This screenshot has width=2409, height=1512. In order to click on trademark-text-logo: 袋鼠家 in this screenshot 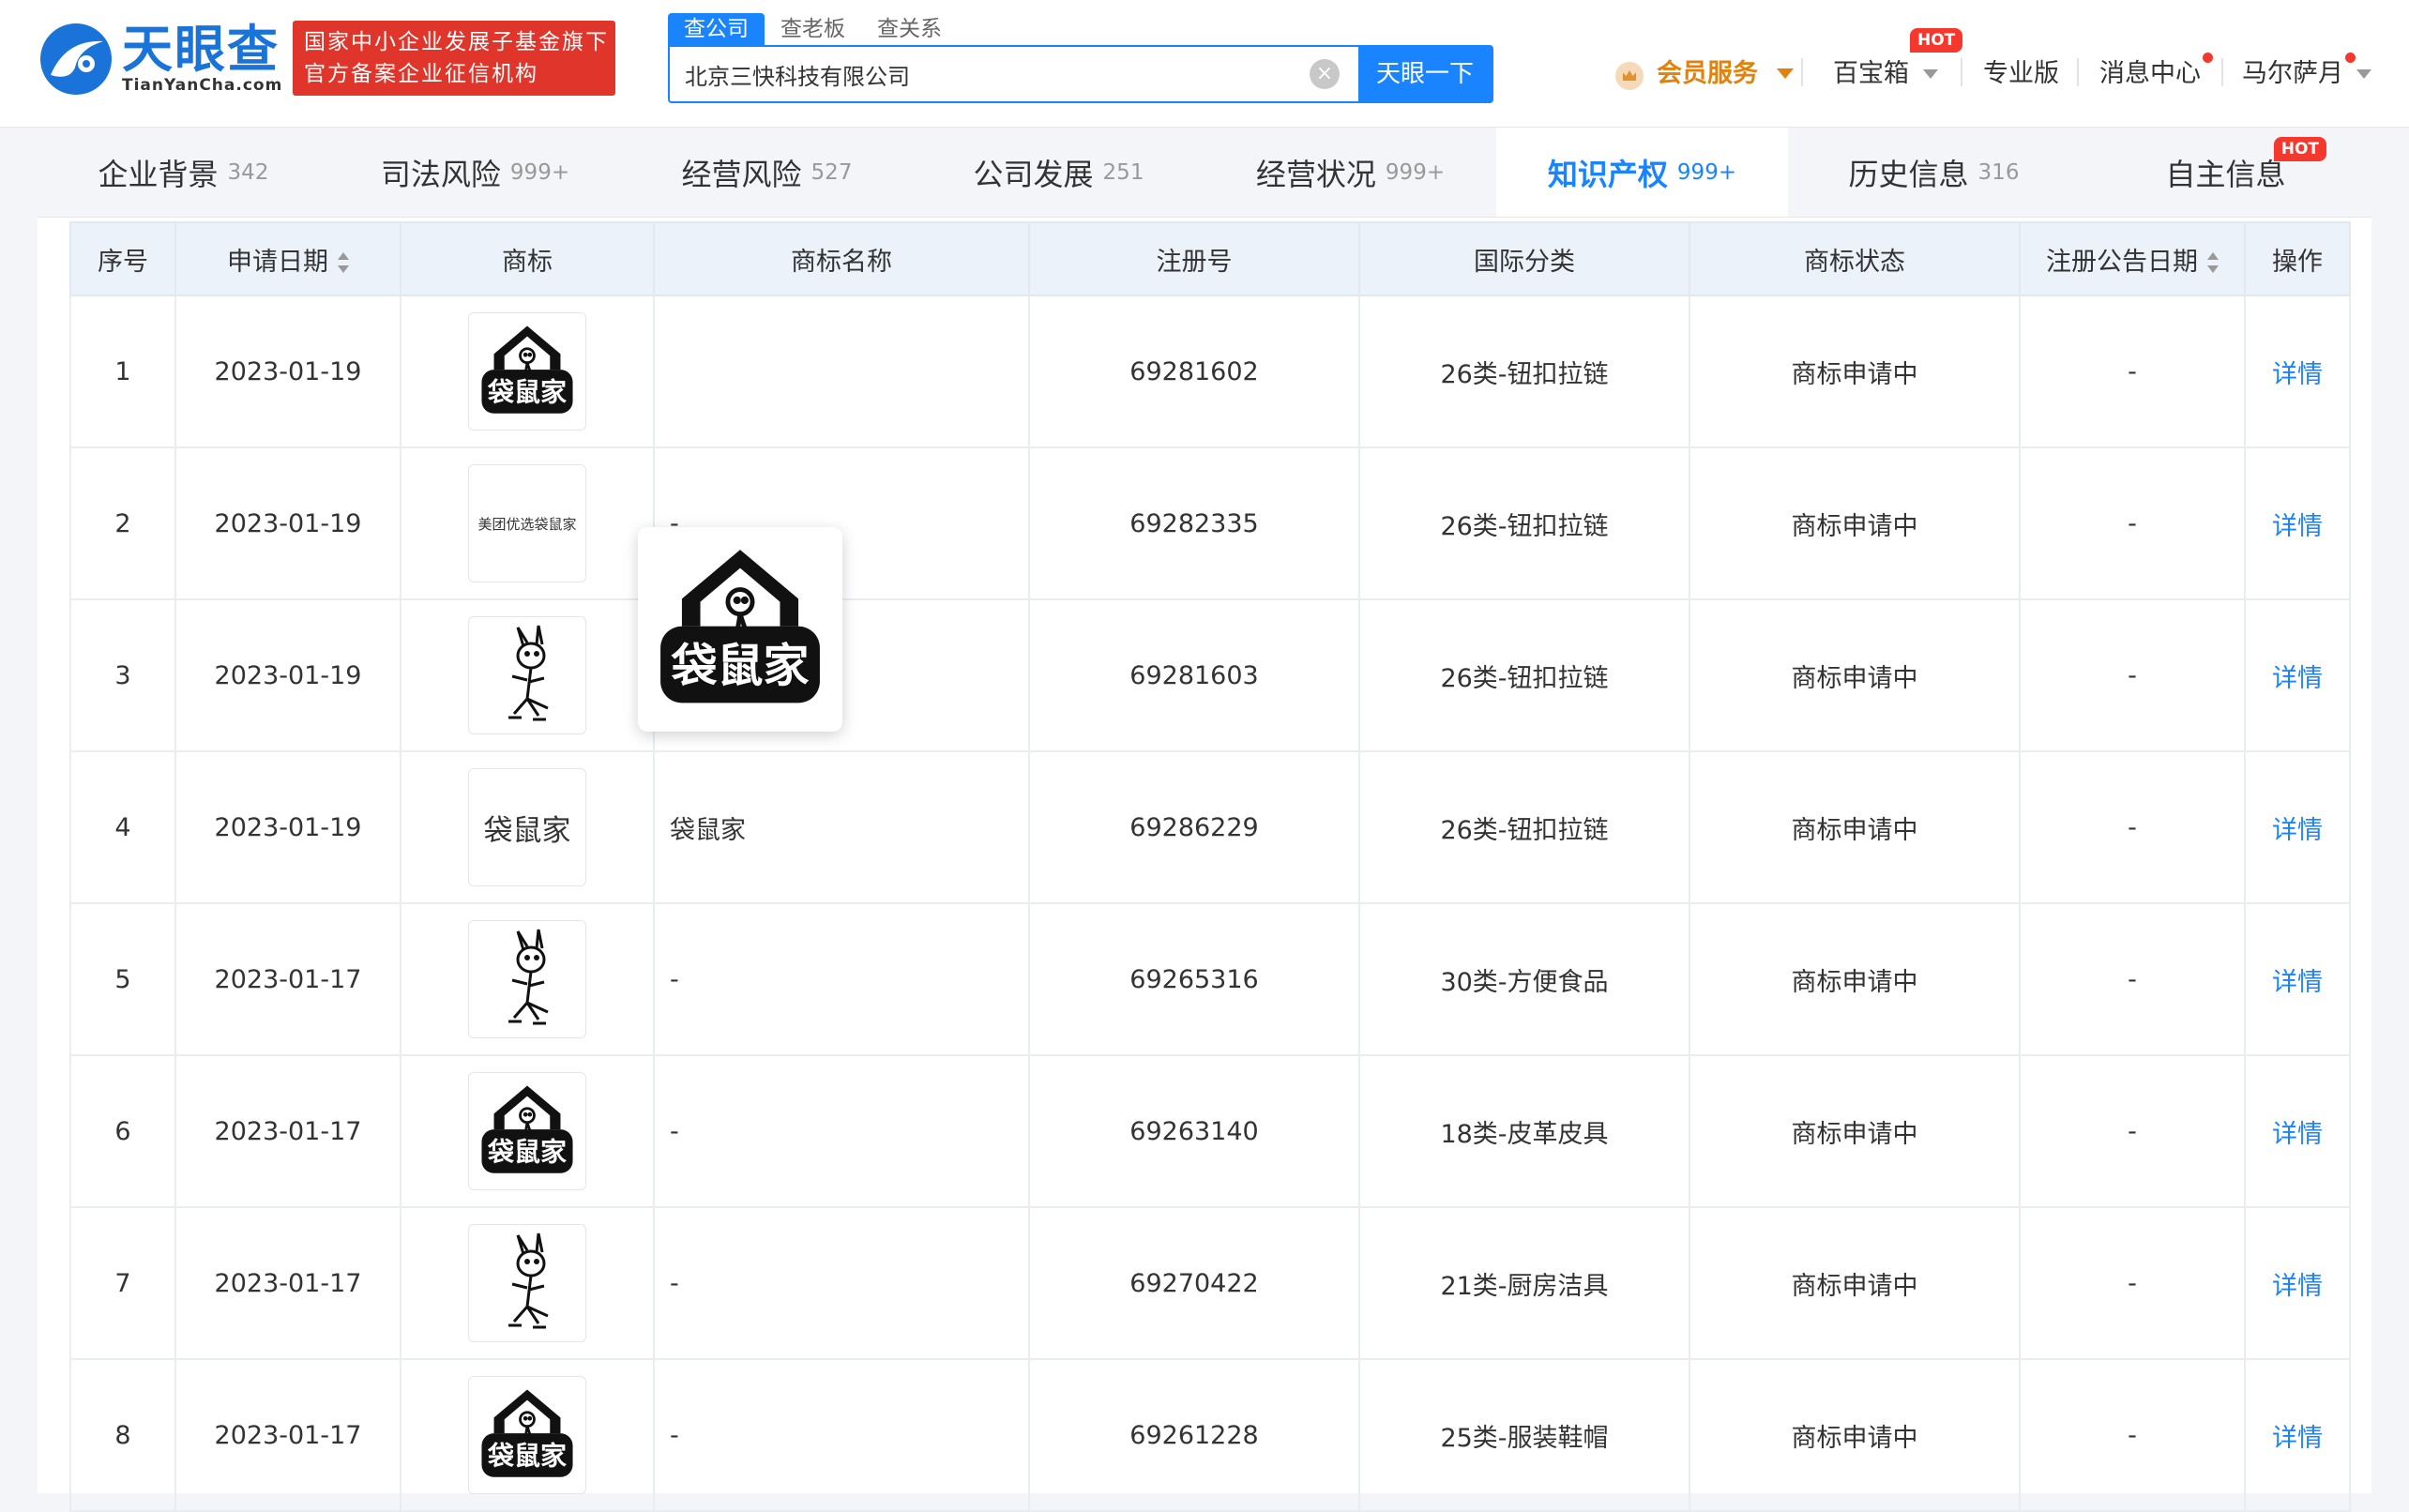, I will do `click(527, 830)`.